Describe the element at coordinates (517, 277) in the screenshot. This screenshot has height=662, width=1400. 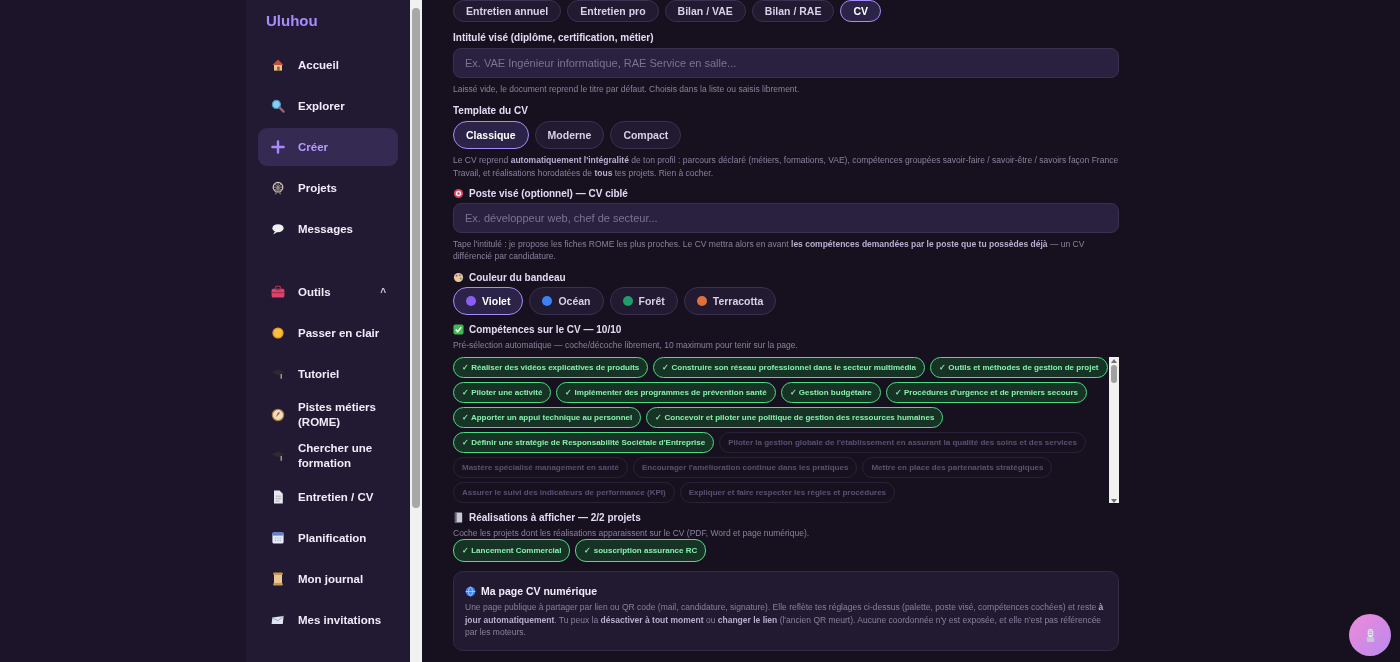
I see `section-label: Couleur du bandeau` at that location.